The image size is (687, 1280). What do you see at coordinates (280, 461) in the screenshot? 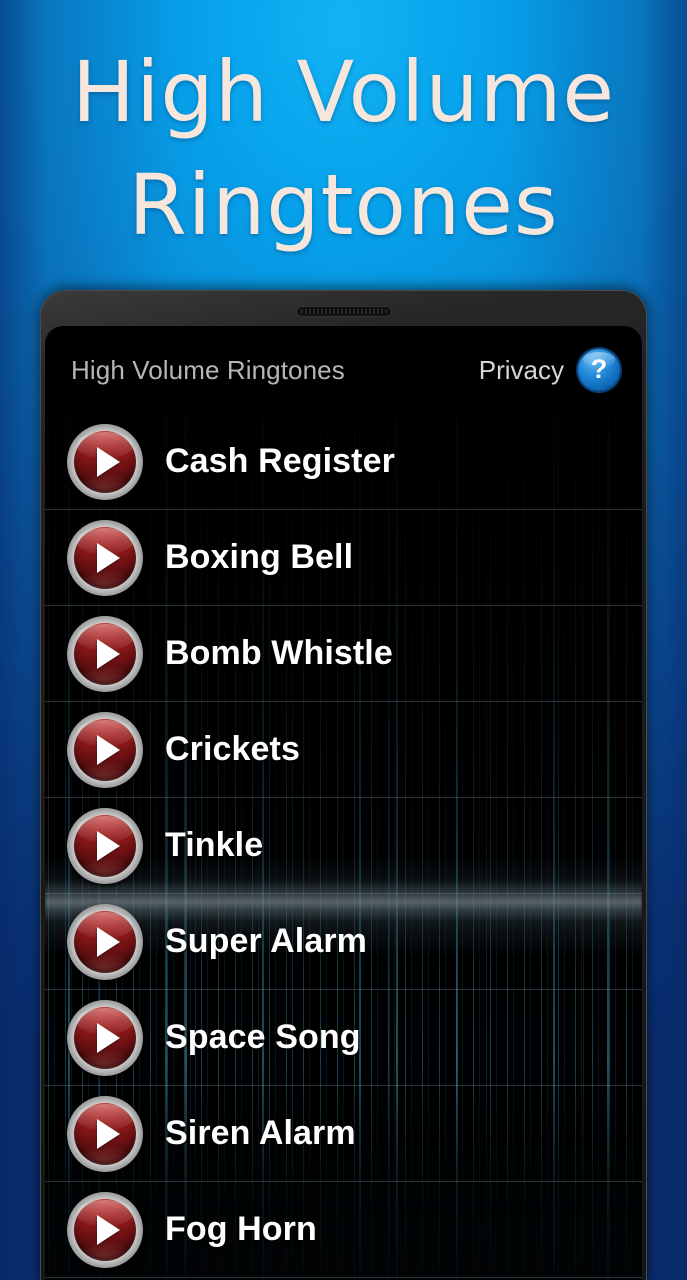
I see `ringtone-label: Cash Register` at bounding box center [280, 461].